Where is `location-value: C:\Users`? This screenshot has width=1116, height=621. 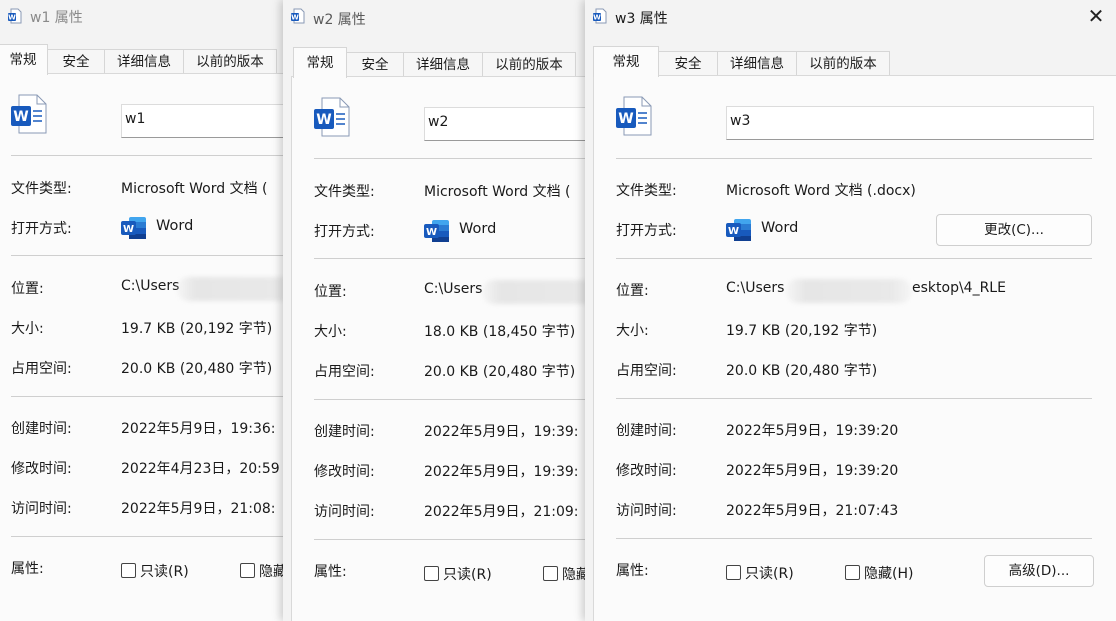
location-value: C:\Users is located at coordinates (453, 289).